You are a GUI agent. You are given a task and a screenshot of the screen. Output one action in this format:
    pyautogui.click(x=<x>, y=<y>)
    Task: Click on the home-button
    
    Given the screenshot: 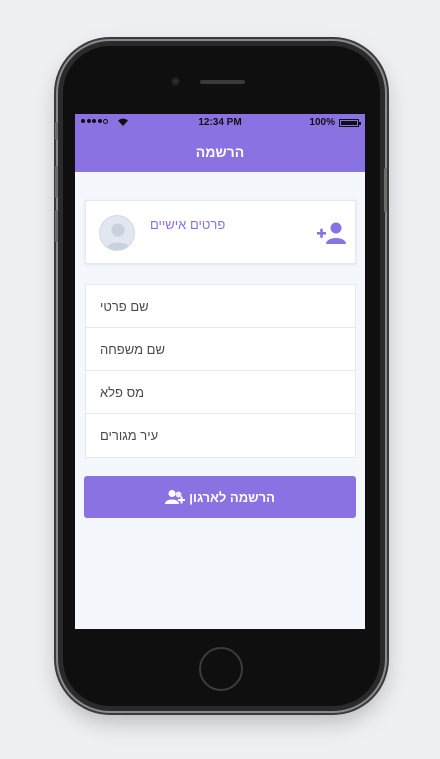 What is the action you would take?
    pyautogui.click(x=221, y=669)
    